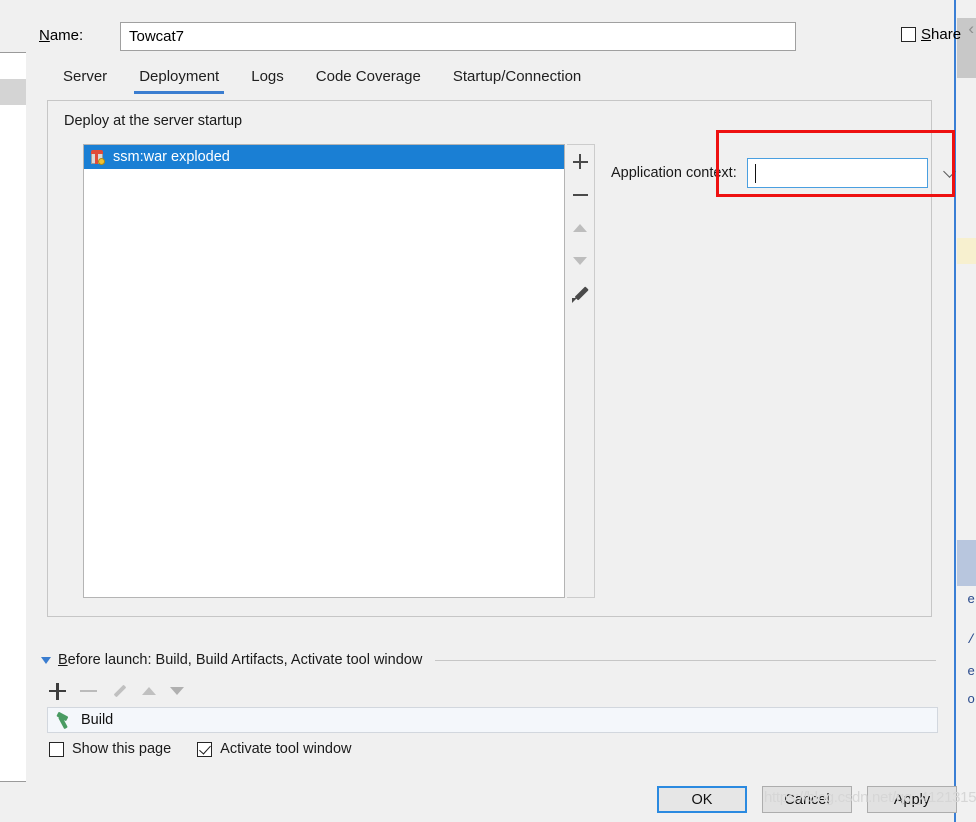 The height and width of the screenshot is (822, 976). I want to click on background-left-selected-row, so click(13, 92).